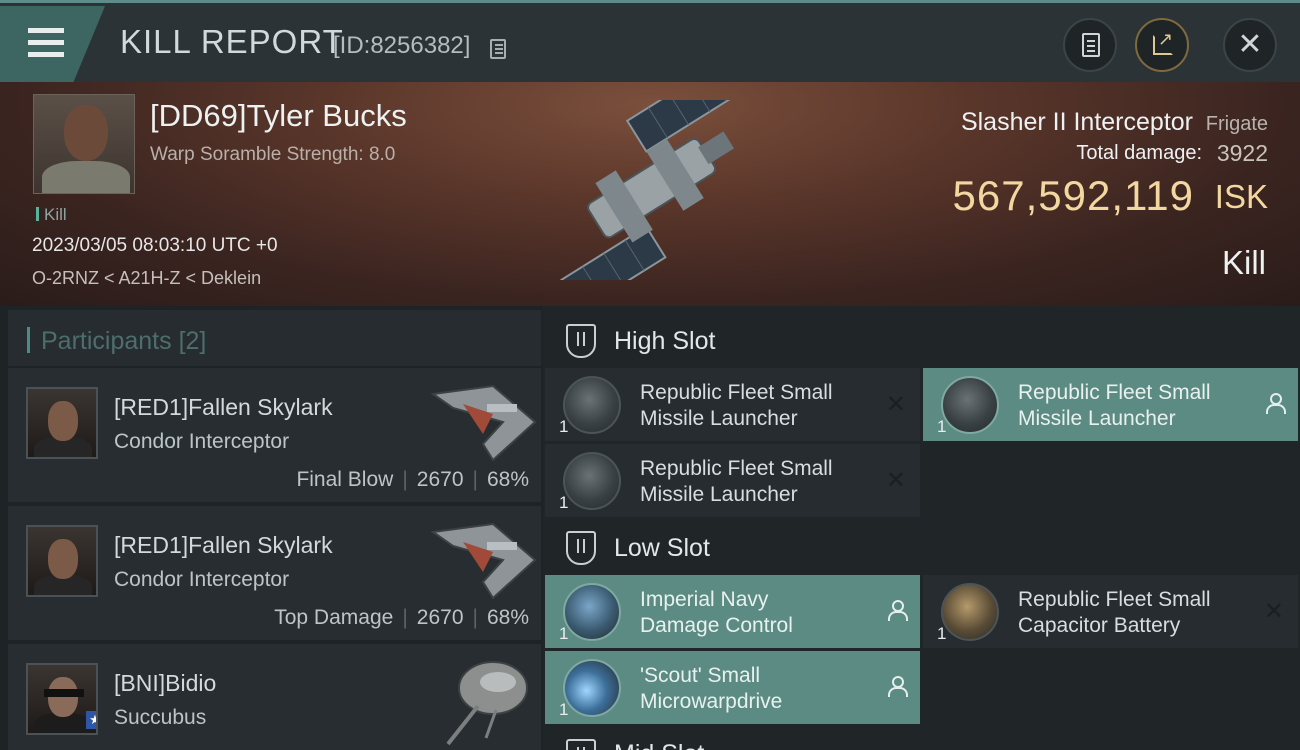  Describe the element at coordinates (278, 116) in the screenshot. I see `victim-name: [DD69]Tyler Bucks` at that location.